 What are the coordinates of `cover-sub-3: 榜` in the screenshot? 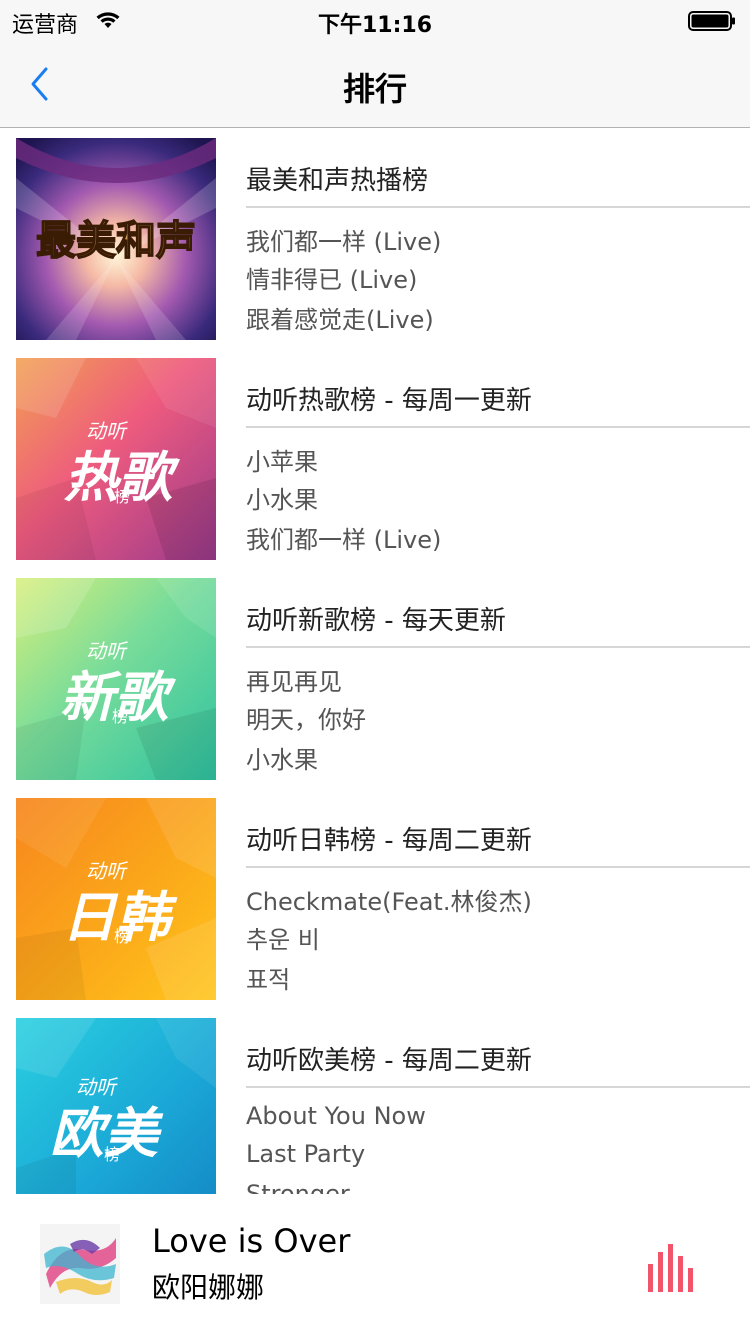 It's located at (120, 716).